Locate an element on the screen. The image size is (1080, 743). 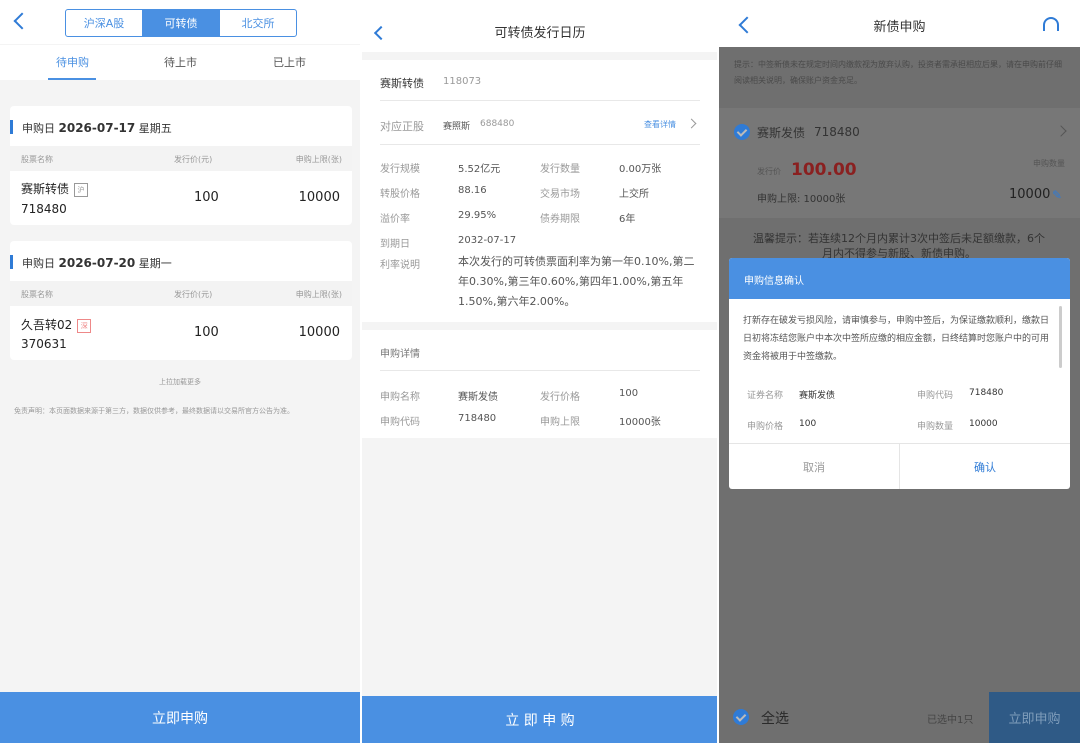
weekday: 星期五 is located at coordinates (155, 128).